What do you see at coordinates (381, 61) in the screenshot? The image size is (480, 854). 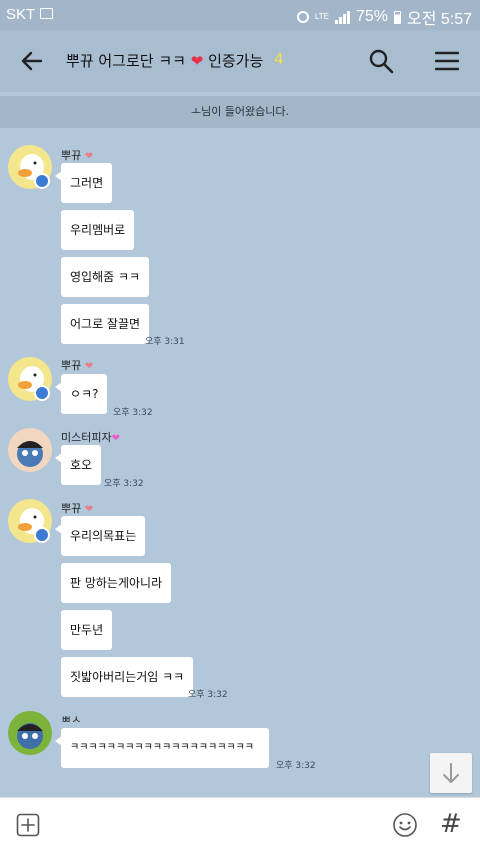 I see `search-icon` at bounding box center [381, 61].